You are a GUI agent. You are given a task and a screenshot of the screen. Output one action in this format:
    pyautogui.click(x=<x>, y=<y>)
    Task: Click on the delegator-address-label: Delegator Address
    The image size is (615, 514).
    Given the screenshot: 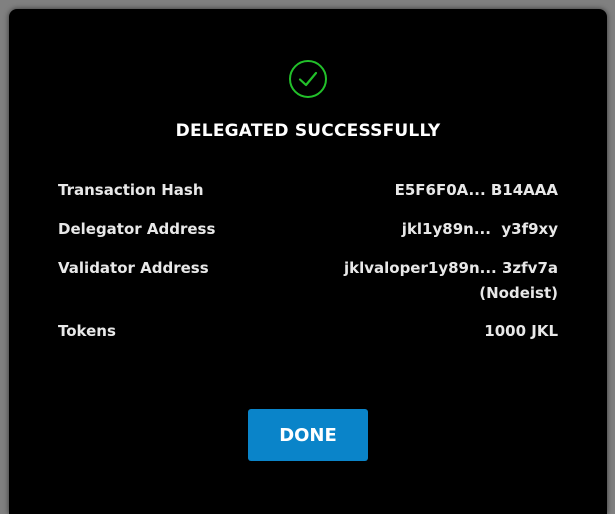 What is the action you would take?
    pyautogui.click(x=137, y=229)
    